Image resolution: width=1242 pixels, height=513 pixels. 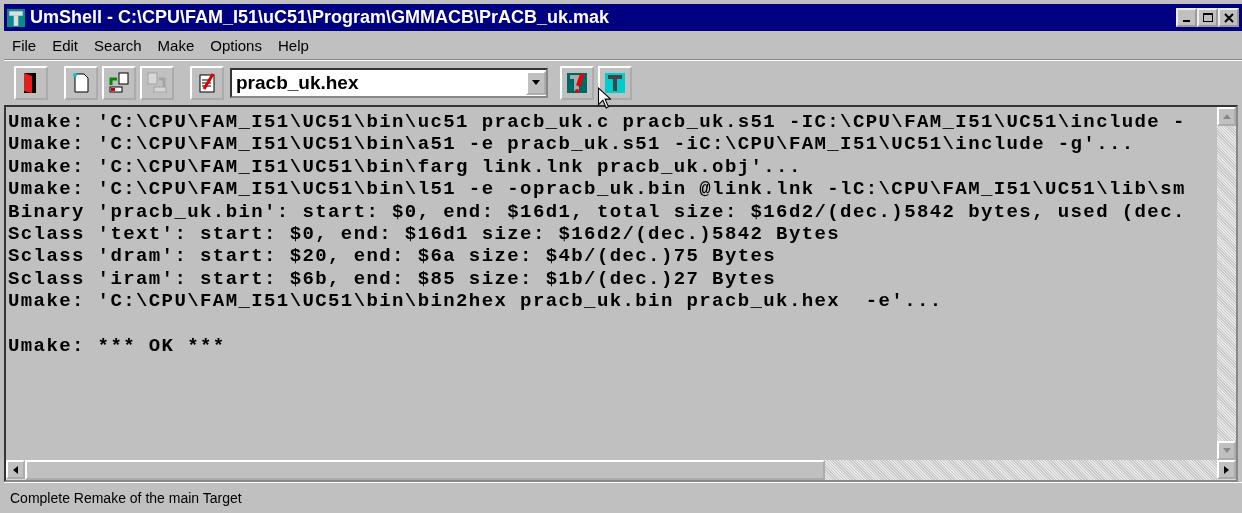 What do you see at coordinates (118, 45) in the screenshot?
I see `menu-item: Search` at bounding box center [118, 45].